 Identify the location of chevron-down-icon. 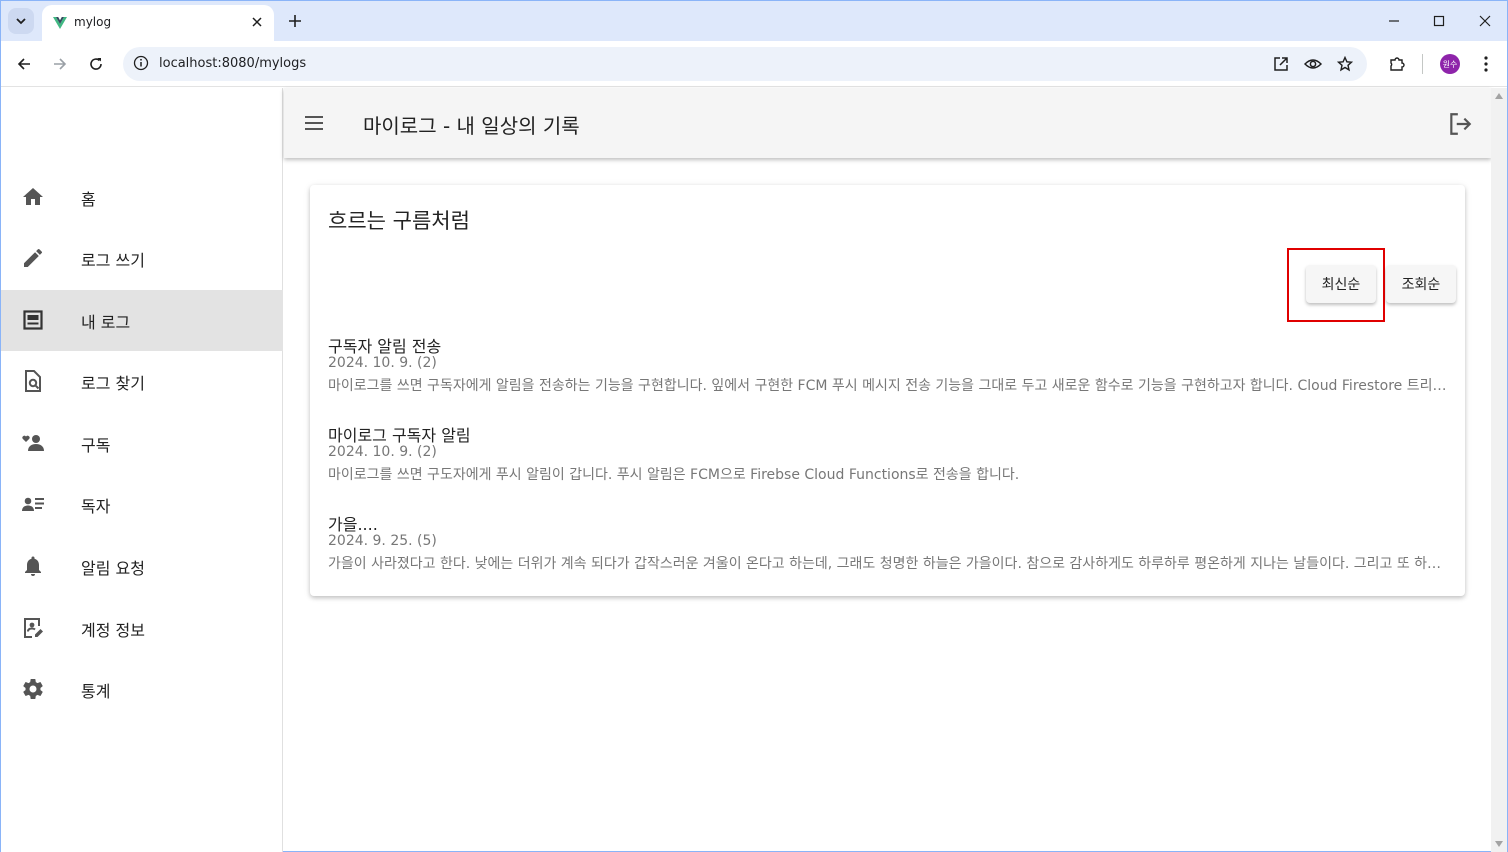
(21, 21).